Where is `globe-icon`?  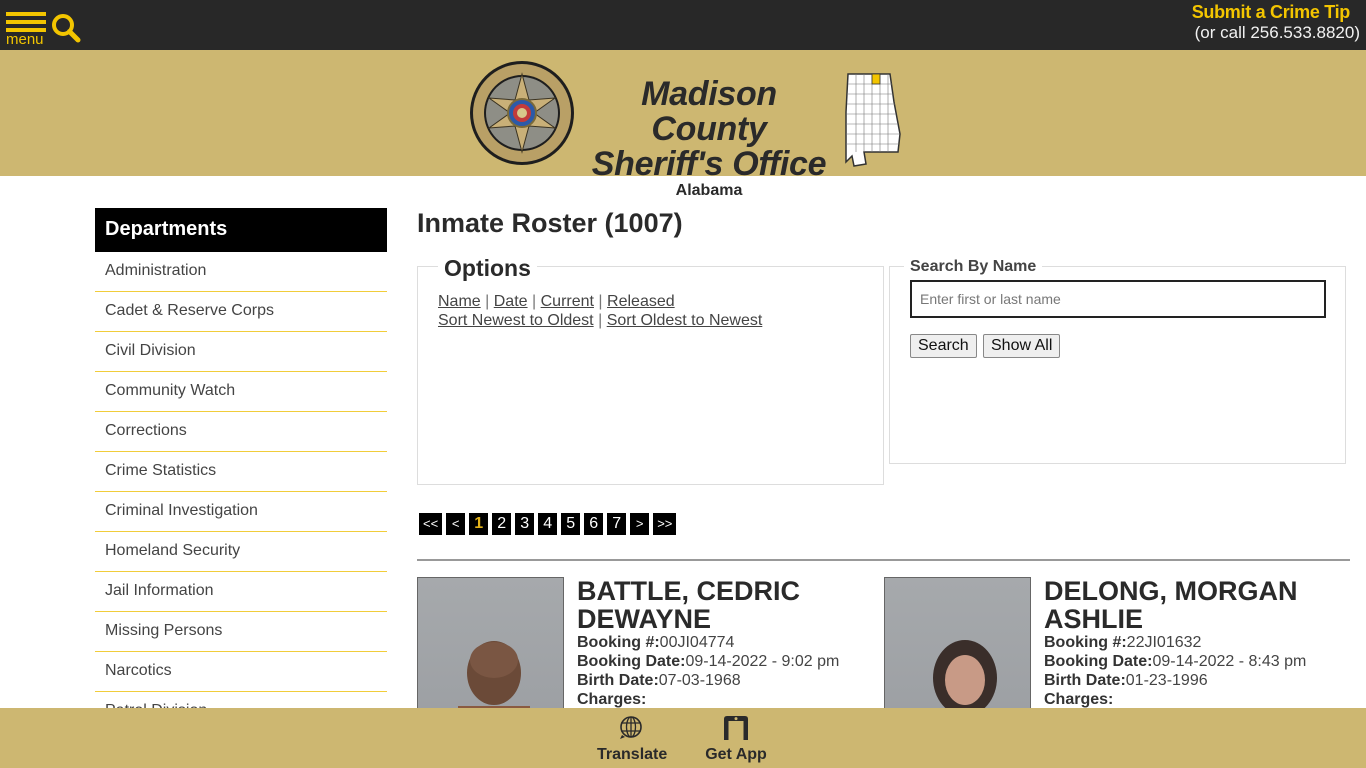
globe-icon is located at coordinates (631, 727).